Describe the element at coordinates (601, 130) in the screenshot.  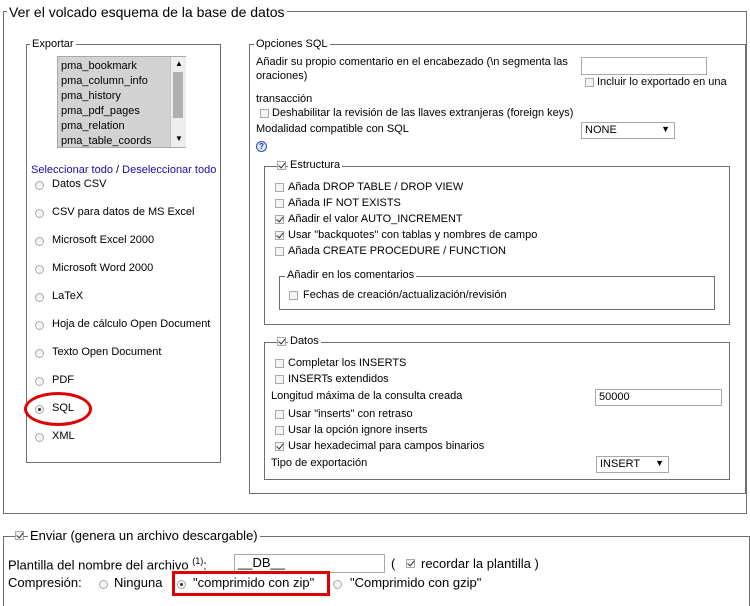
I see `compat-selected-value: NONE` at that location.